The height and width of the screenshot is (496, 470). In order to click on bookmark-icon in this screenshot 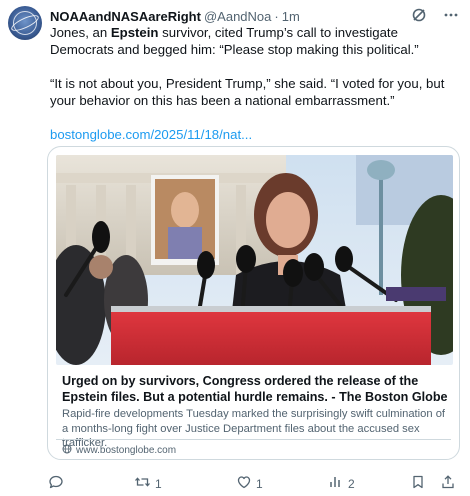, I will do `click(418, 483)`.